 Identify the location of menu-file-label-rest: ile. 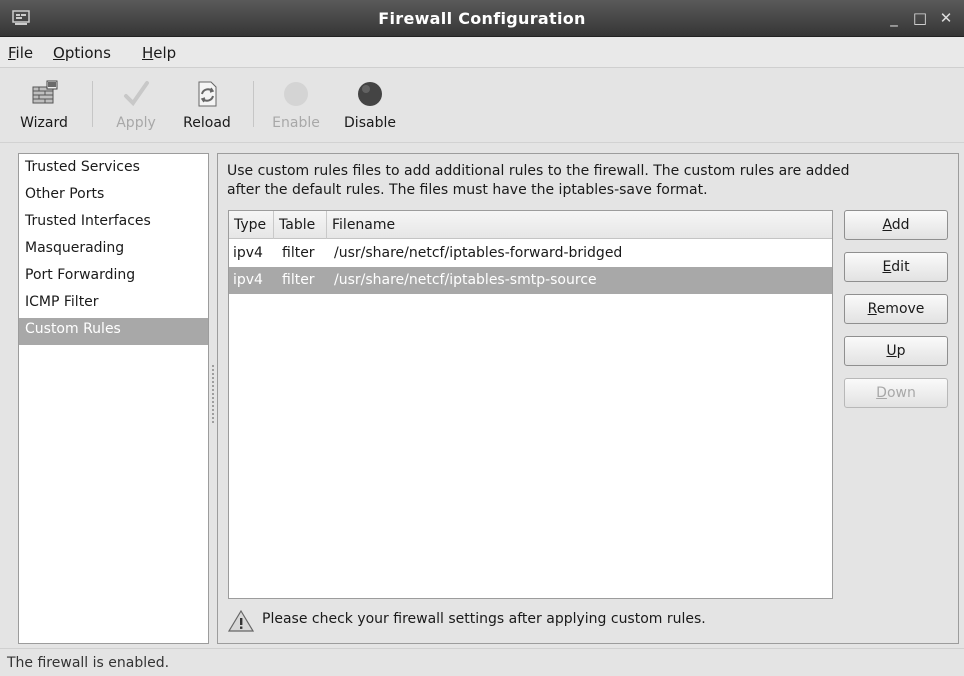
(24, 53).